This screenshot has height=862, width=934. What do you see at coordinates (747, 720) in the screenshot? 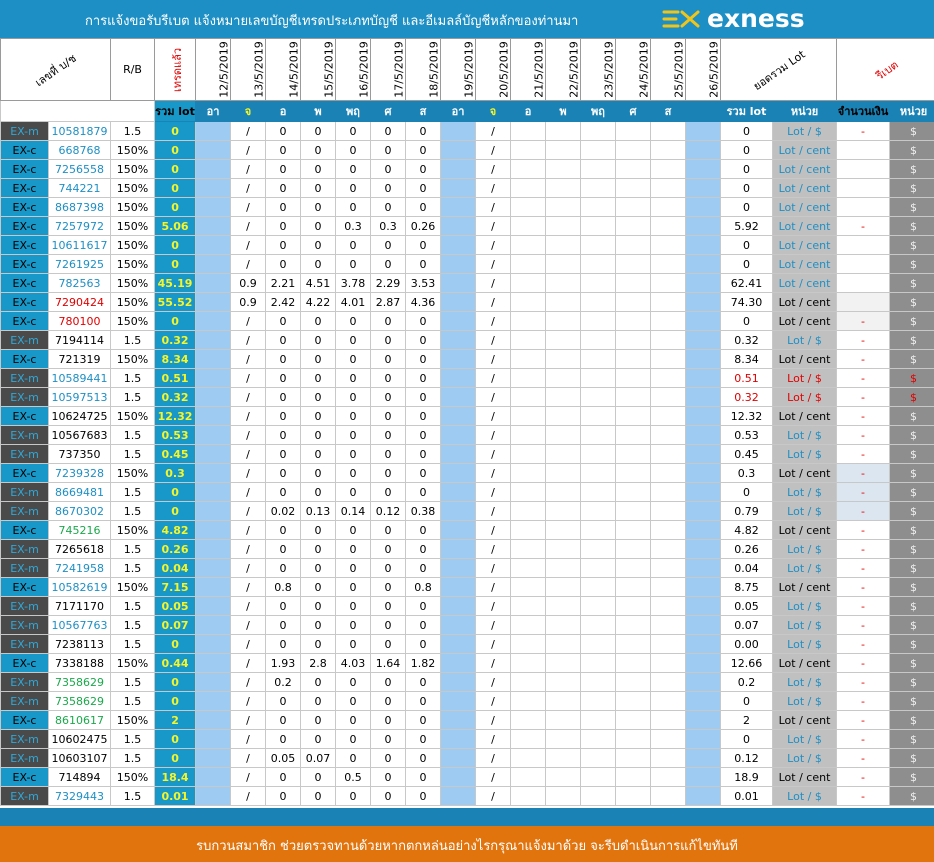
I see `sum-lot-cell: 2` at bounding box center [747, 720].